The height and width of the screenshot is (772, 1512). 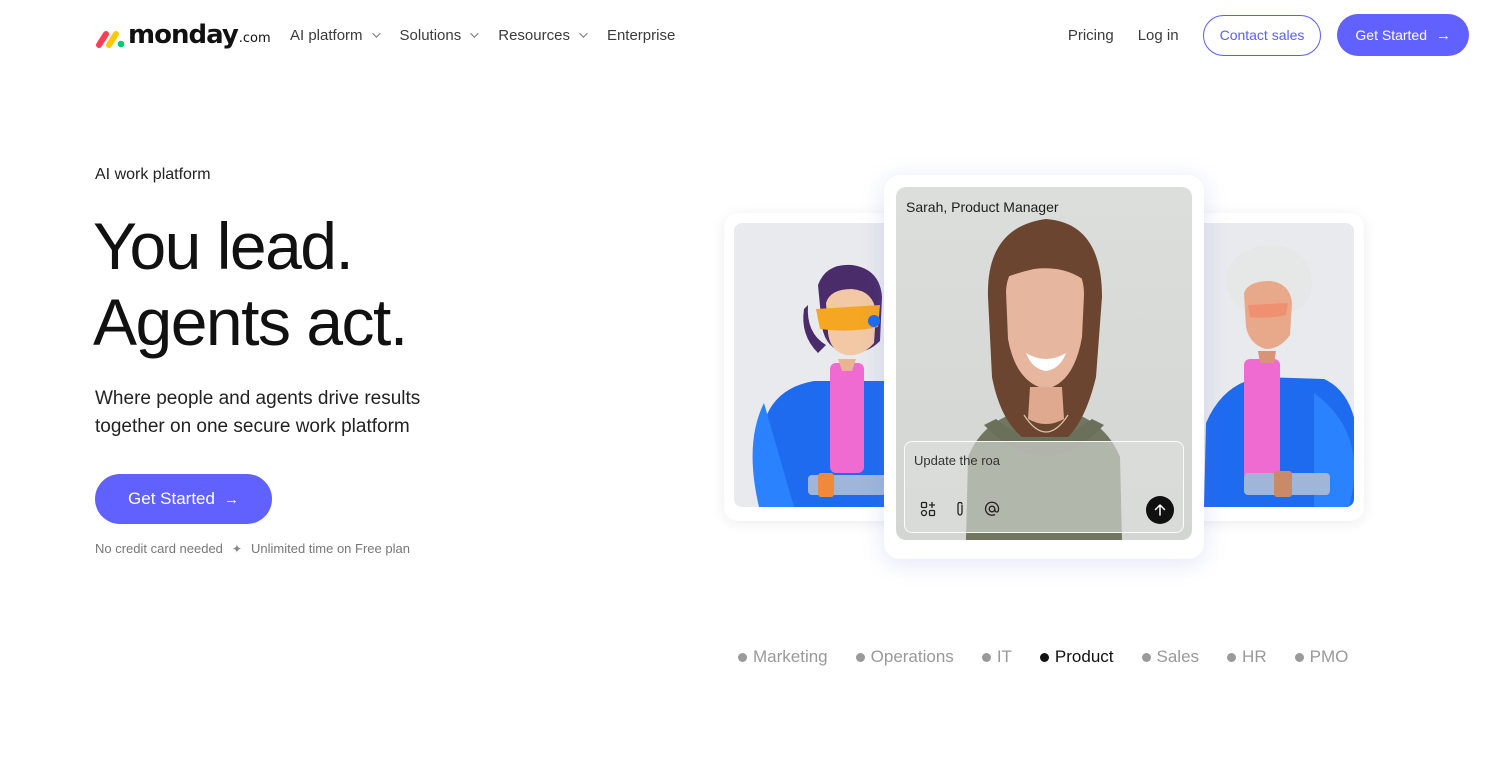 I want to click on nav-enterprise: Enterprise, so click(x=641, y=35).